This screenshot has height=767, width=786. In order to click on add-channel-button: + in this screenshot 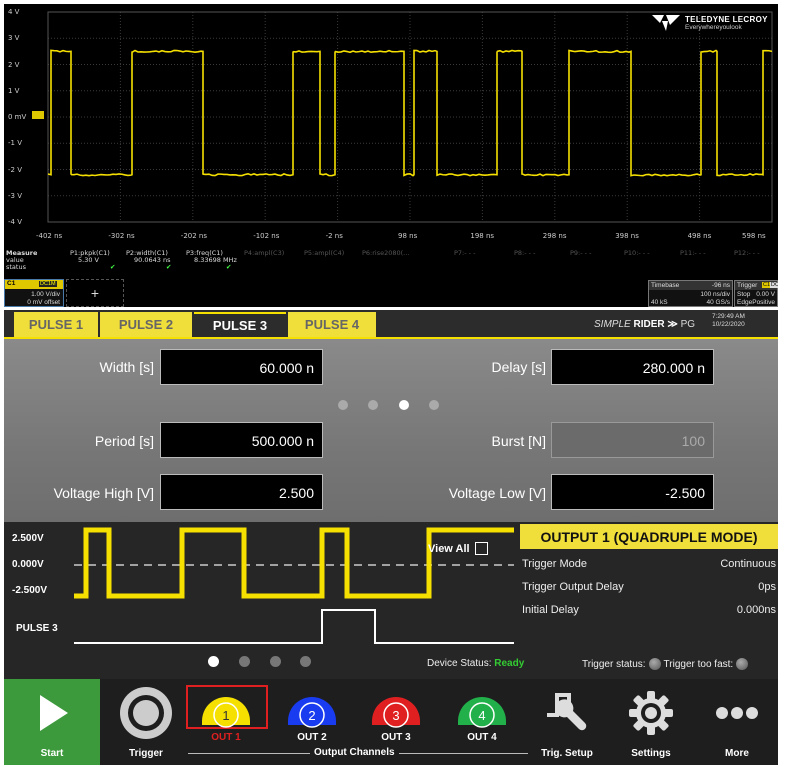, I will do `click(95, 293)`.